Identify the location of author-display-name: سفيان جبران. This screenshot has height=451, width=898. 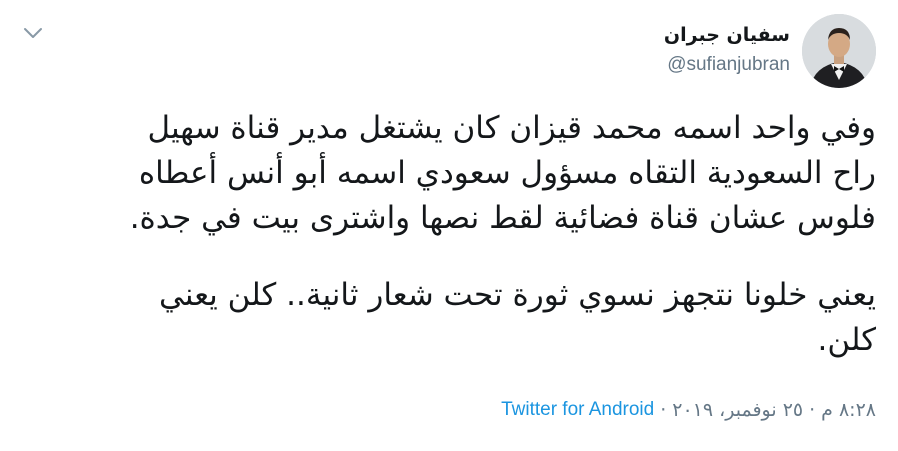
(727, 35).